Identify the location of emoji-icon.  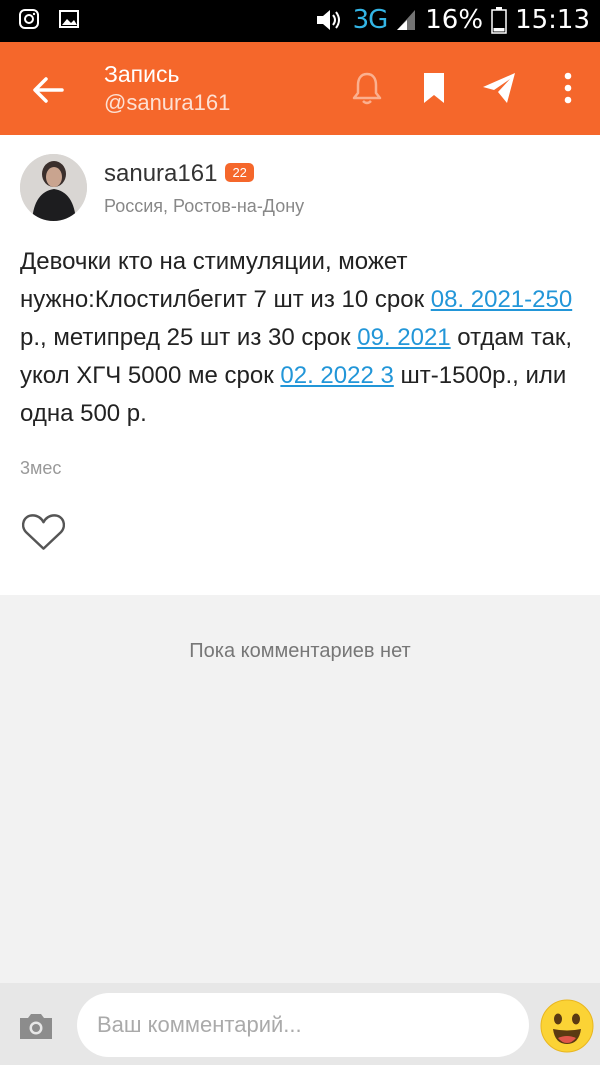
(567, 1026).